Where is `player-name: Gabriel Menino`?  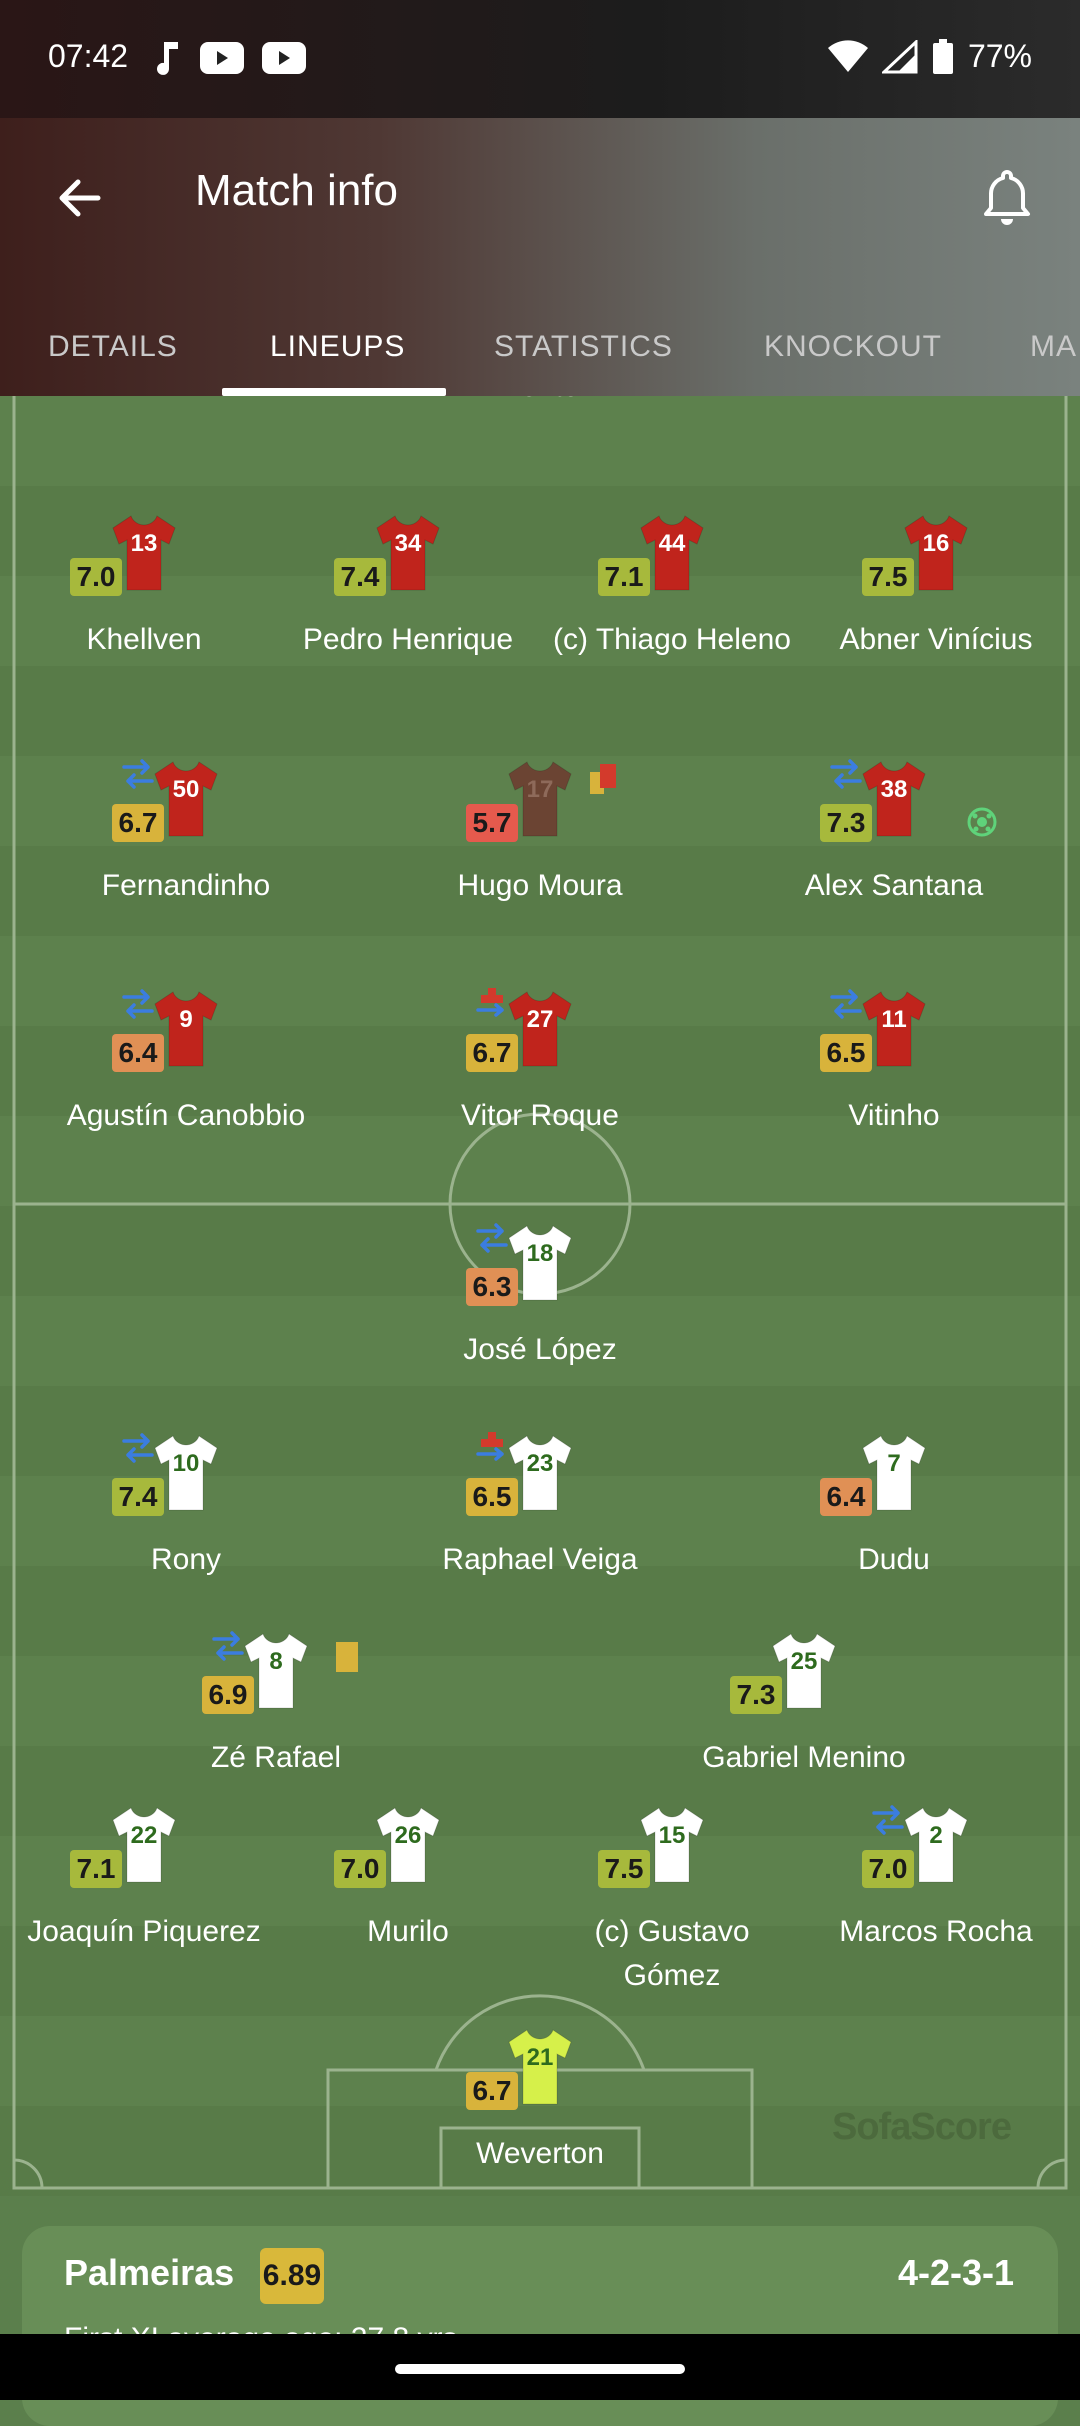
player-name: Gabriel Menino is located at coordinates (804, 1757).